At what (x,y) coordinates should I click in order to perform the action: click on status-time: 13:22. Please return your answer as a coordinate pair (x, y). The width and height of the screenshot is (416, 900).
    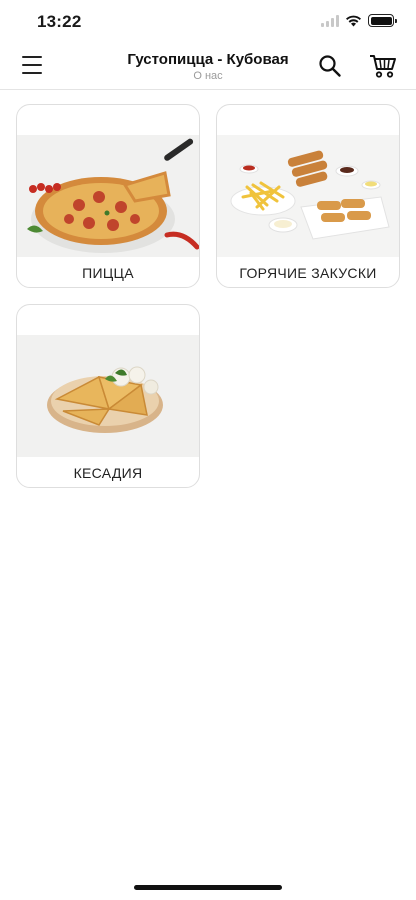
    Looking at the image, I should click on (59, 21).